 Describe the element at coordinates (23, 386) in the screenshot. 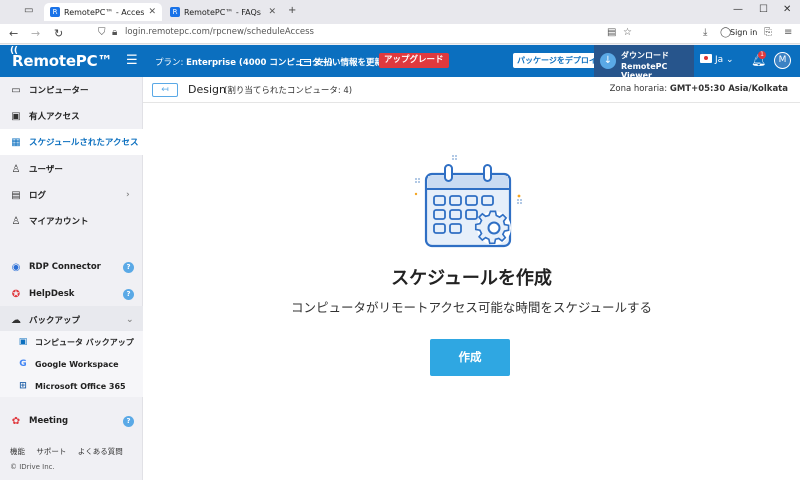

I see `windows-icon: ⊞` at that location.